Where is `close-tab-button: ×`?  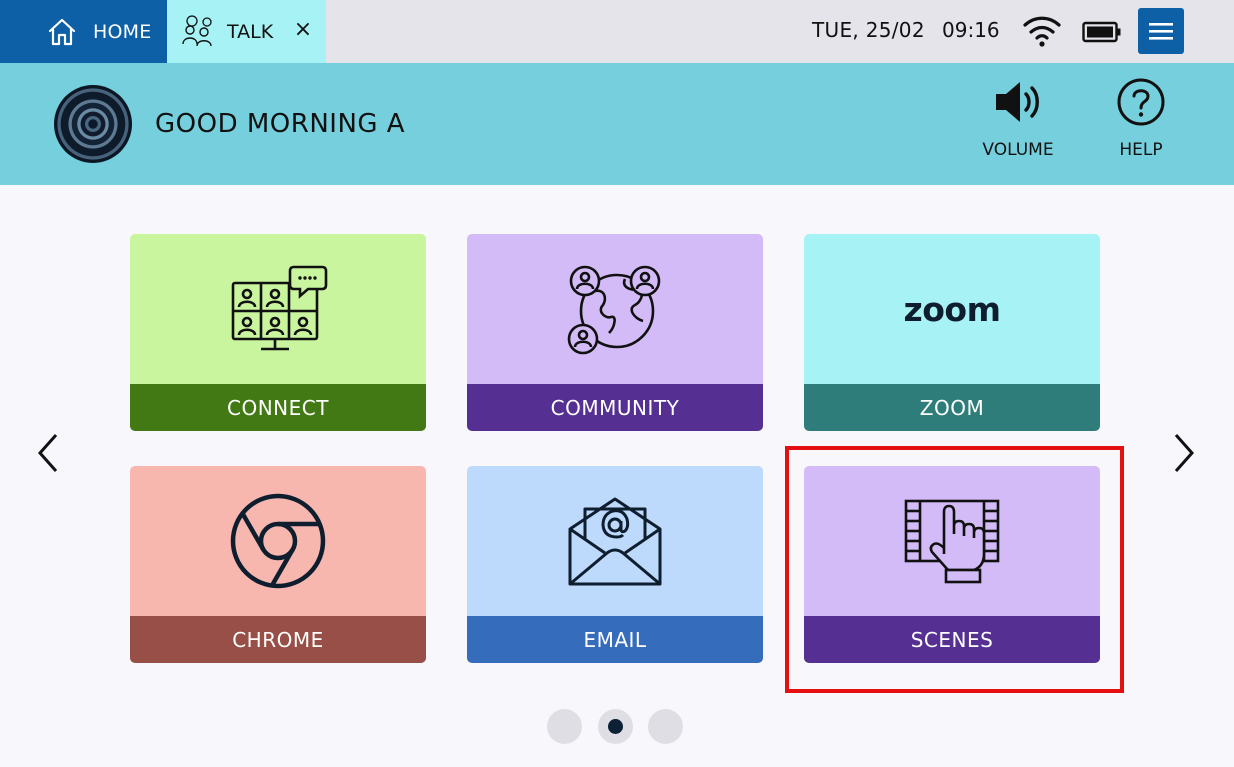 close-tab-button: × is located at coordinates (303, 29).